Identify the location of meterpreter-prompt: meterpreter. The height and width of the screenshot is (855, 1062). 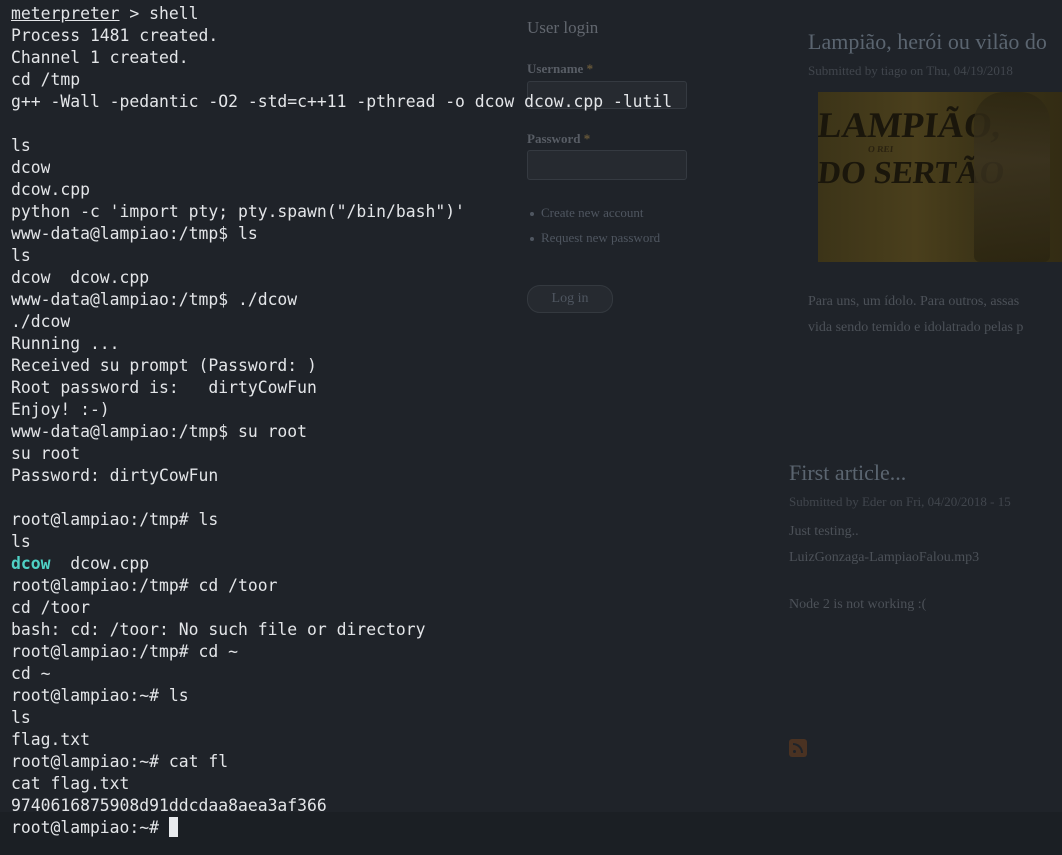
(65, 13).